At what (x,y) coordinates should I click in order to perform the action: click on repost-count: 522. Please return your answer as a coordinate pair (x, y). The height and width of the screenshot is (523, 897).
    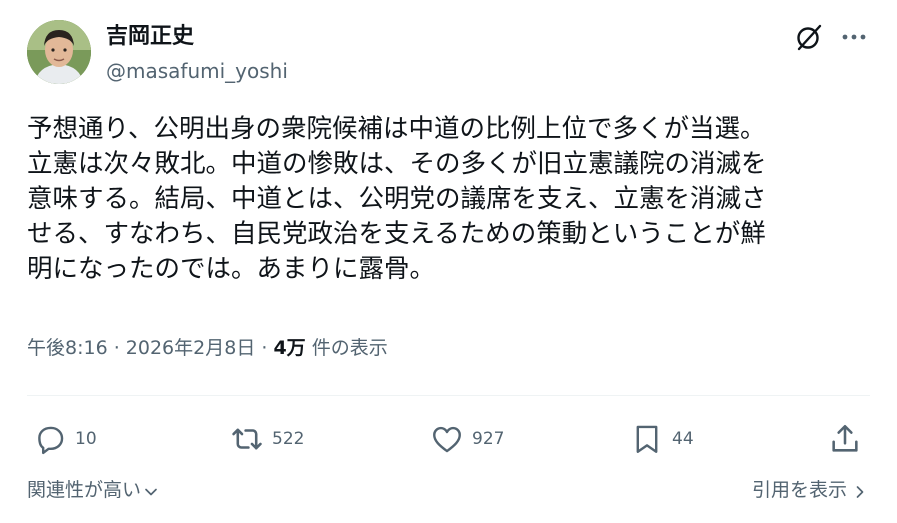
    Looking at the image, I should click on (288, 439).